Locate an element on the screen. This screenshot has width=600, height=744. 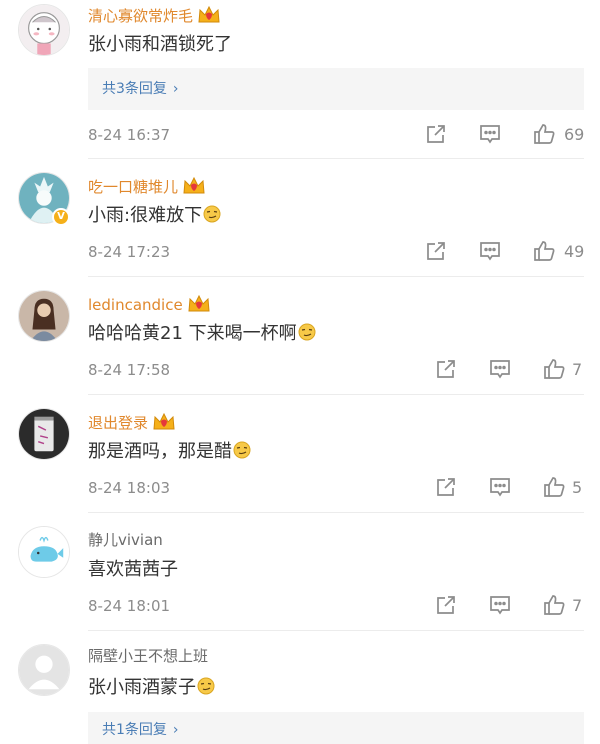
view-replies-link: 共3条回复 › is located at coordinates (336, 89).